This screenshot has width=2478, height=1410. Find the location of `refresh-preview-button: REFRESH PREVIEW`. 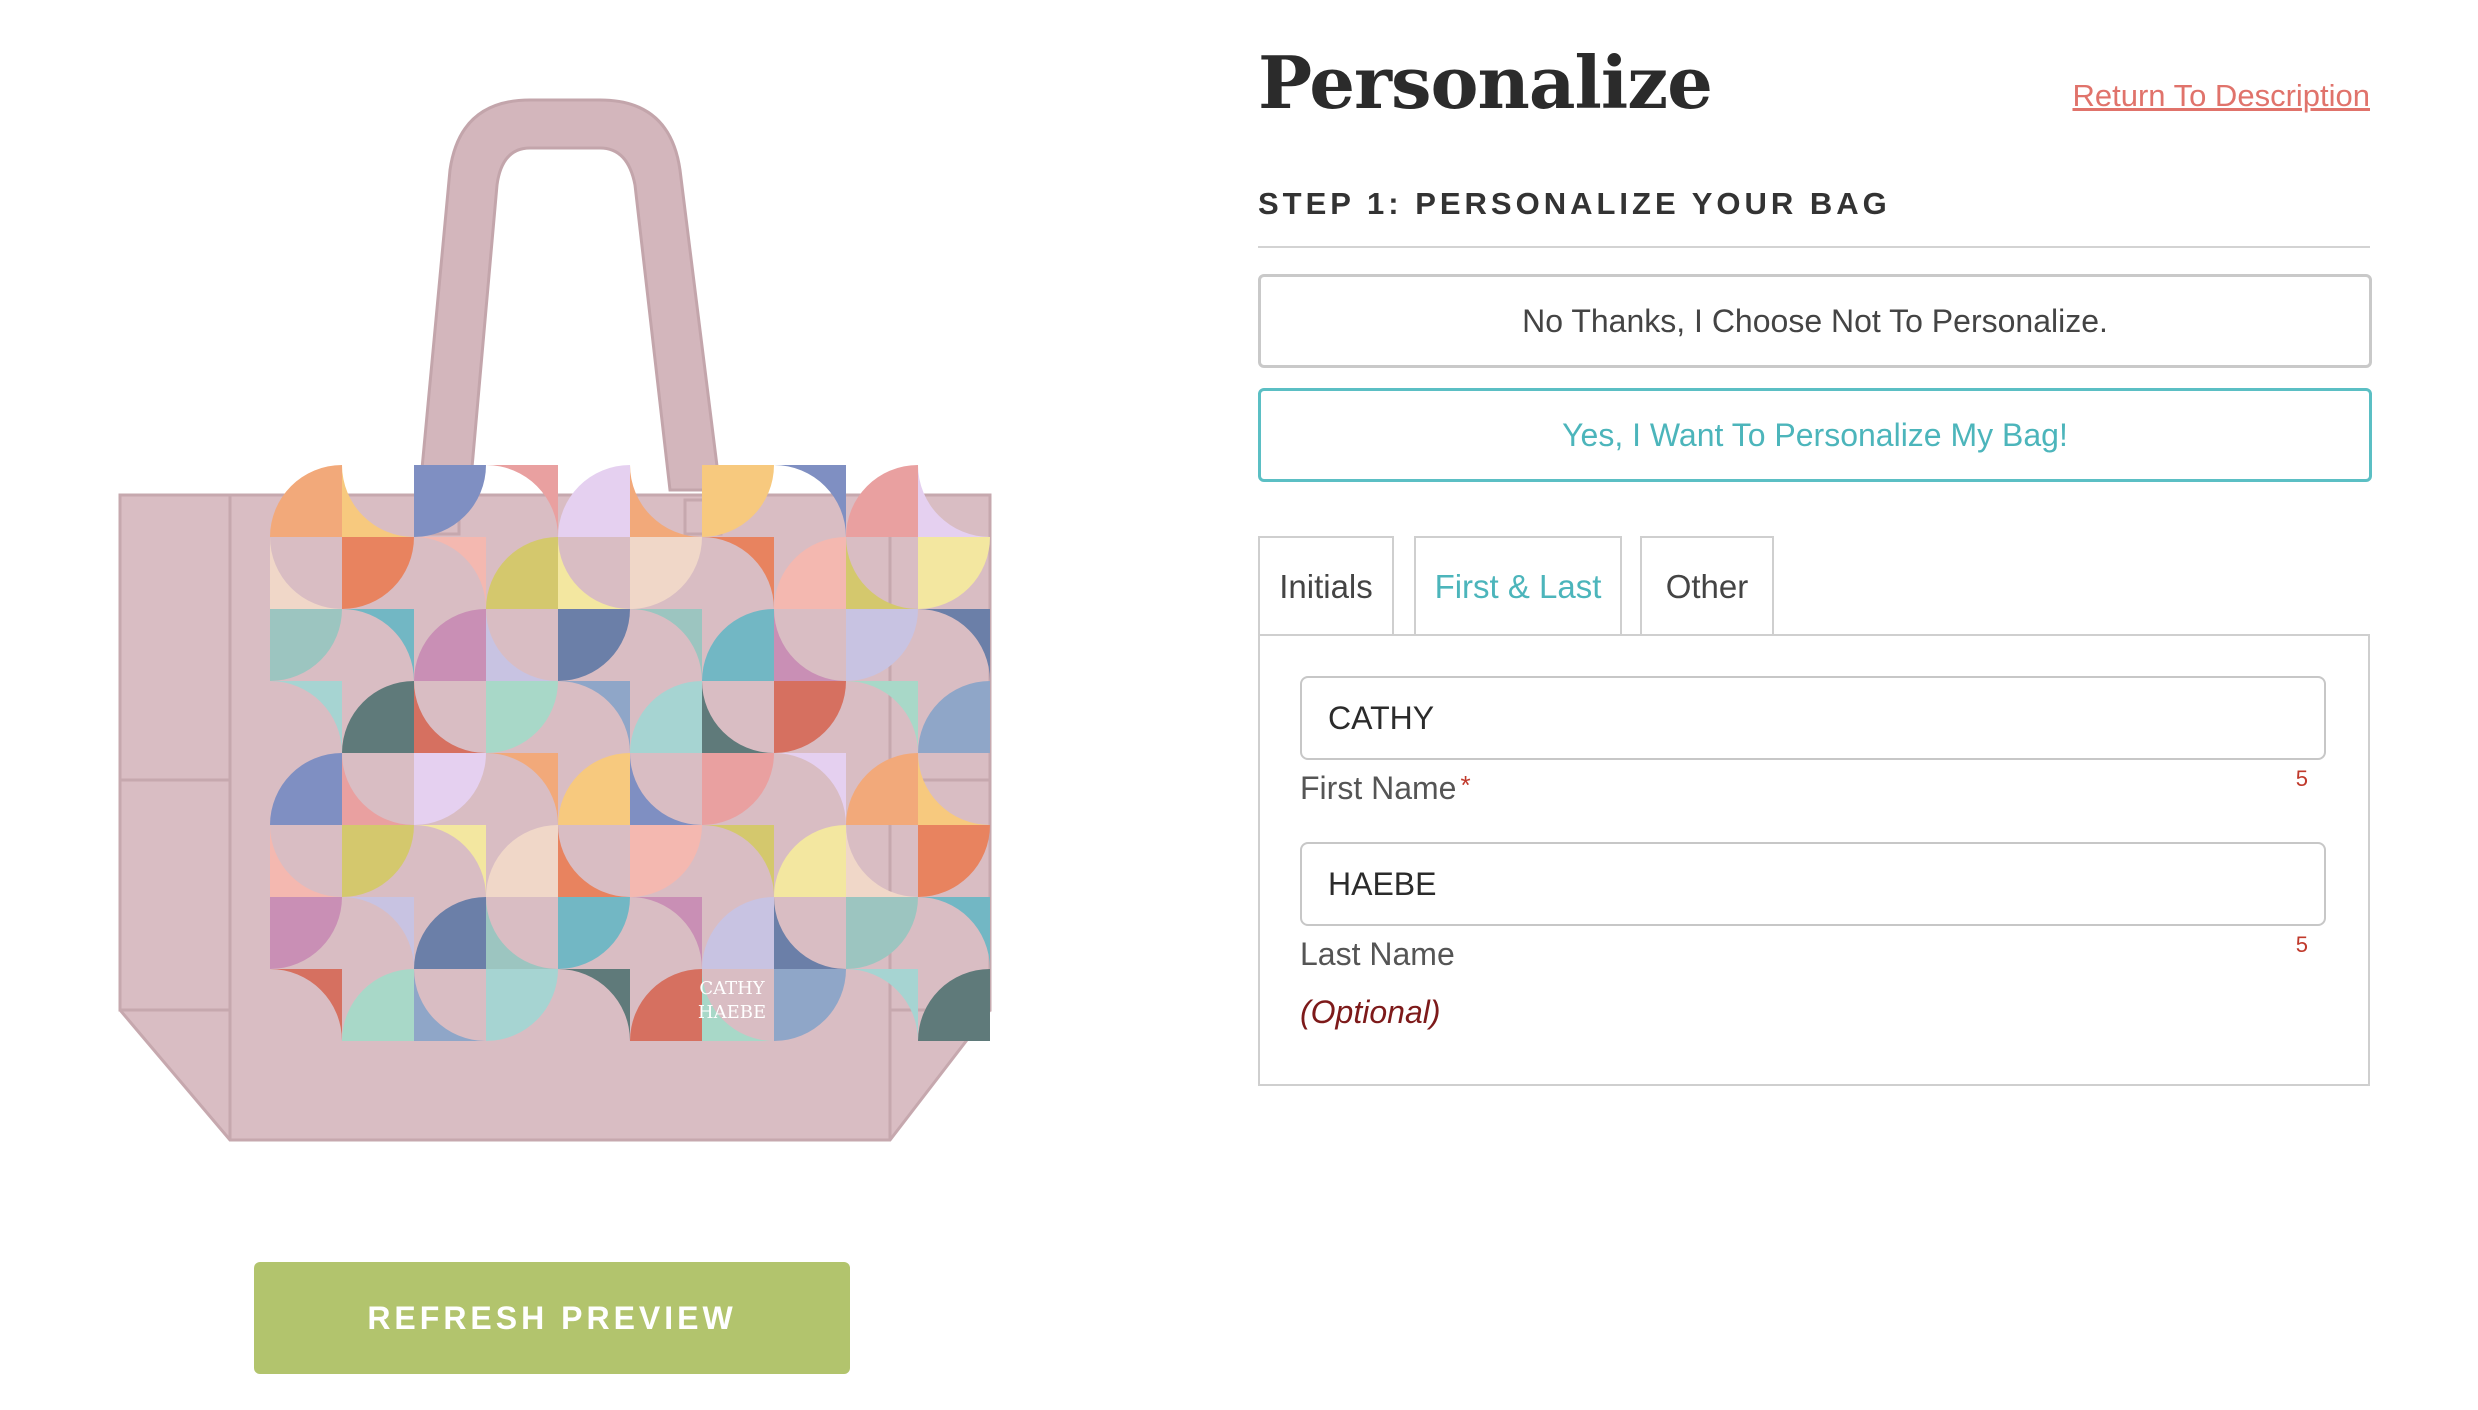

refresh-preview-button: REFRESH PREVIEW is located at coordinates (552, 1318).